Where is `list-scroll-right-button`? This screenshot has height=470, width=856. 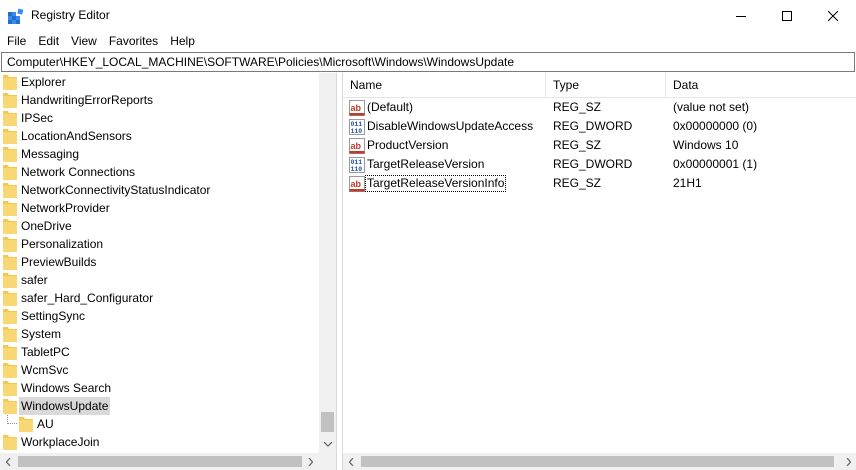
list-scroll-right-button is located at coordinates (848, 461).